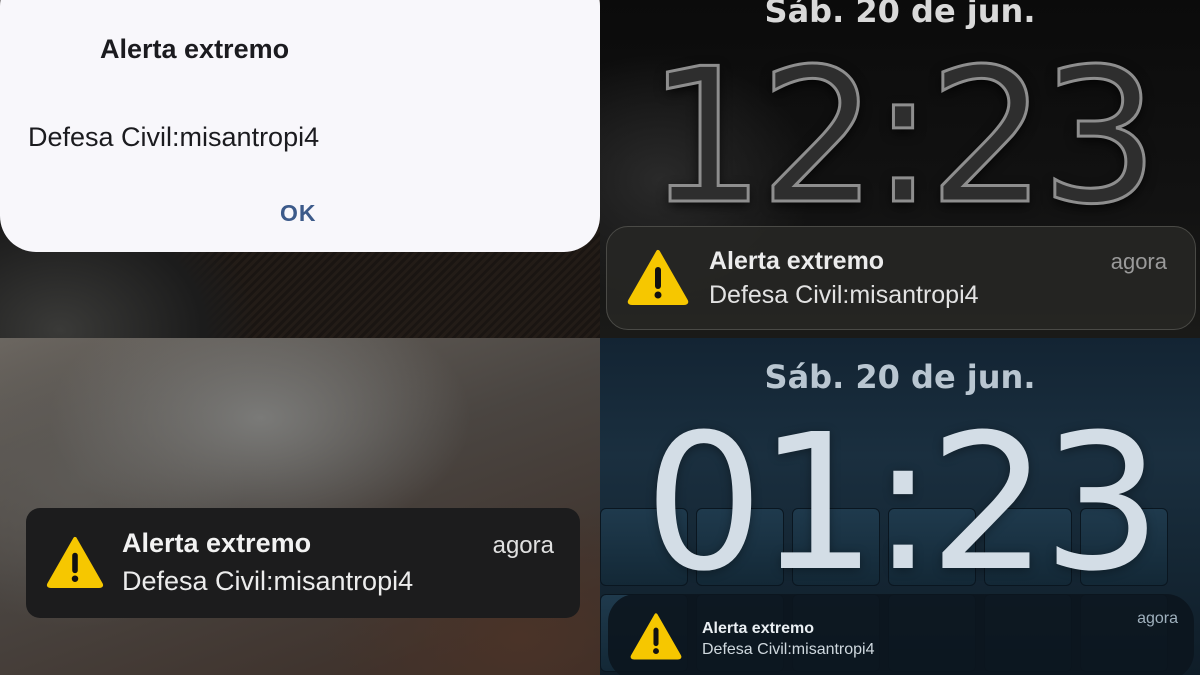 The image size is (1200, 675). What do you see at coordinates (195, 49) in the screenshot?
I see `dialog-title: Alerta extremo` at bounding box center [195, 49].